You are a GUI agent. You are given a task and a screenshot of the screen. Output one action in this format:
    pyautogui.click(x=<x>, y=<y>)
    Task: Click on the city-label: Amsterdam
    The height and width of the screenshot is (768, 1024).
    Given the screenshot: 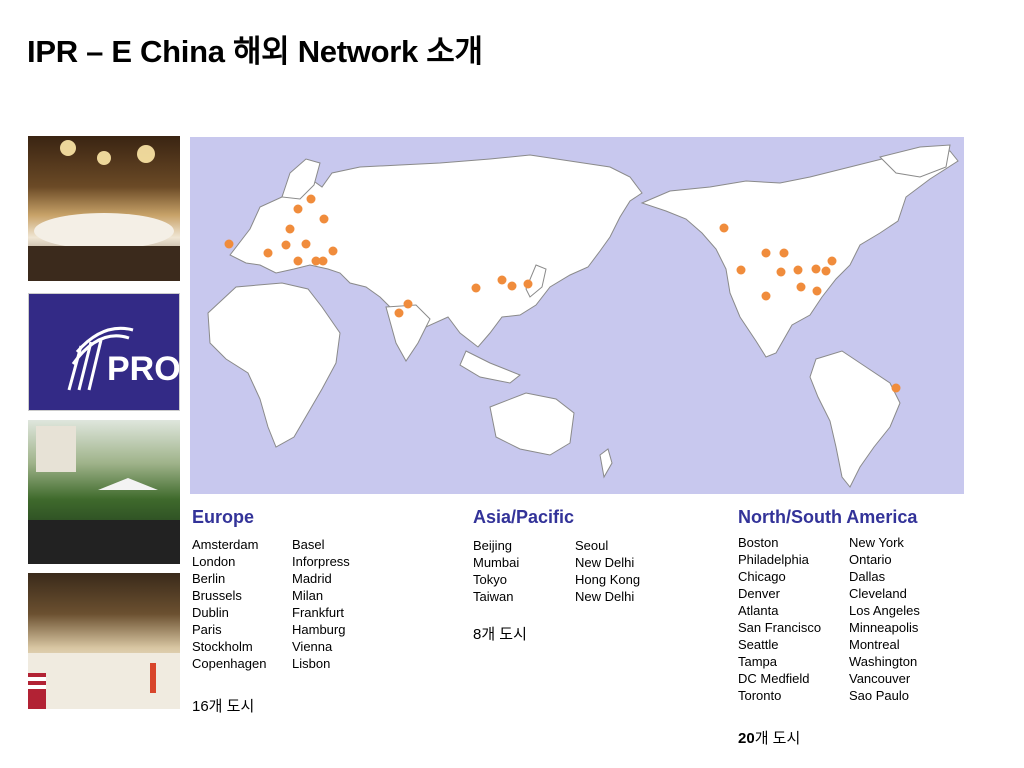 What is the action you would take?
    pyautogui.click(x=225, y=544)
    